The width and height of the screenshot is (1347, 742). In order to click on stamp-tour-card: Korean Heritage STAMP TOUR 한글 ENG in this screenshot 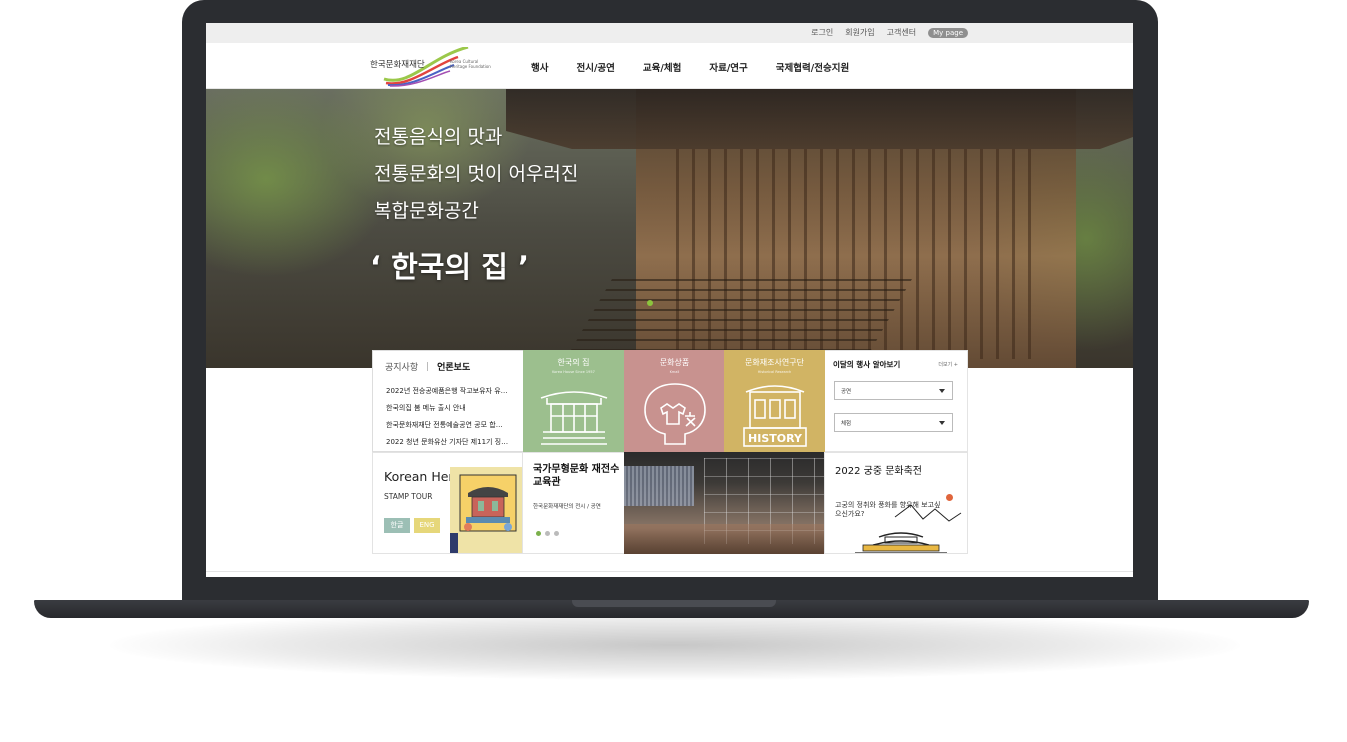, I will do `click(447, 503)`.